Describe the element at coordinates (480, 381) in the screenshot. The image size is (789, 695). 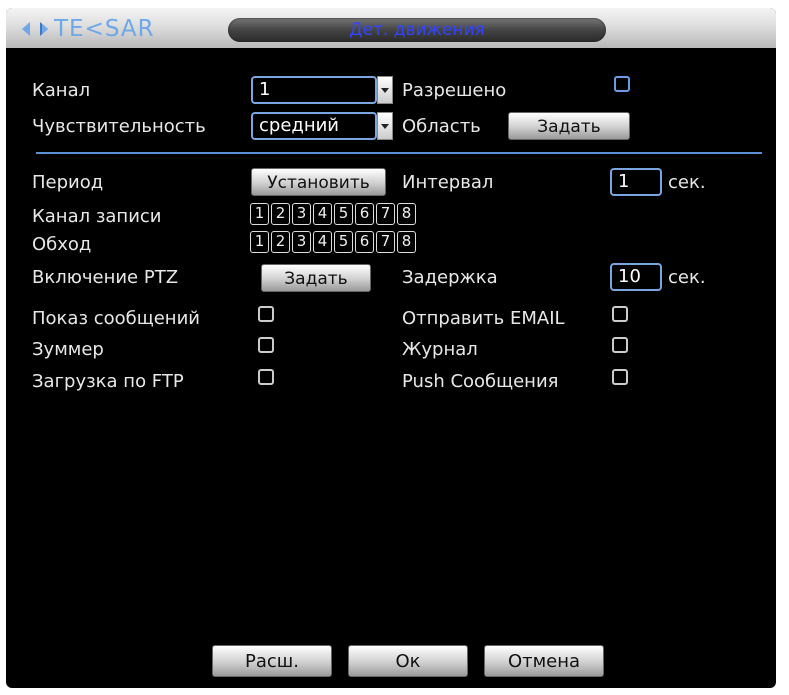
I see `push-label: Push Сообщения` at that location.